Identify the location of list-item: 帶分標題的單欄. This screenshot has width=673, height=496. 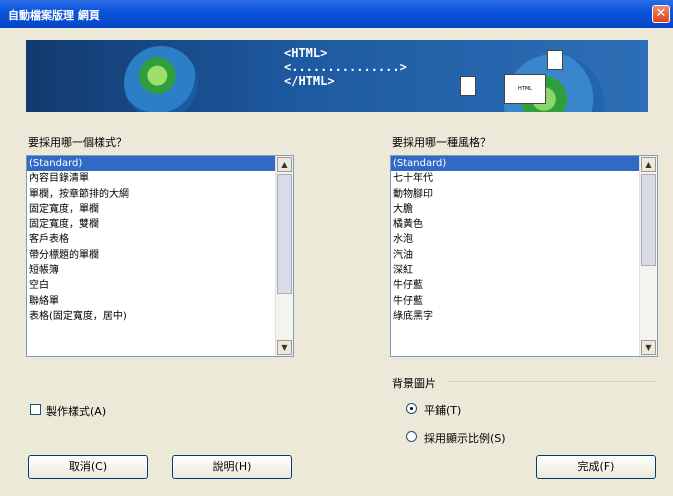
(151, 255).